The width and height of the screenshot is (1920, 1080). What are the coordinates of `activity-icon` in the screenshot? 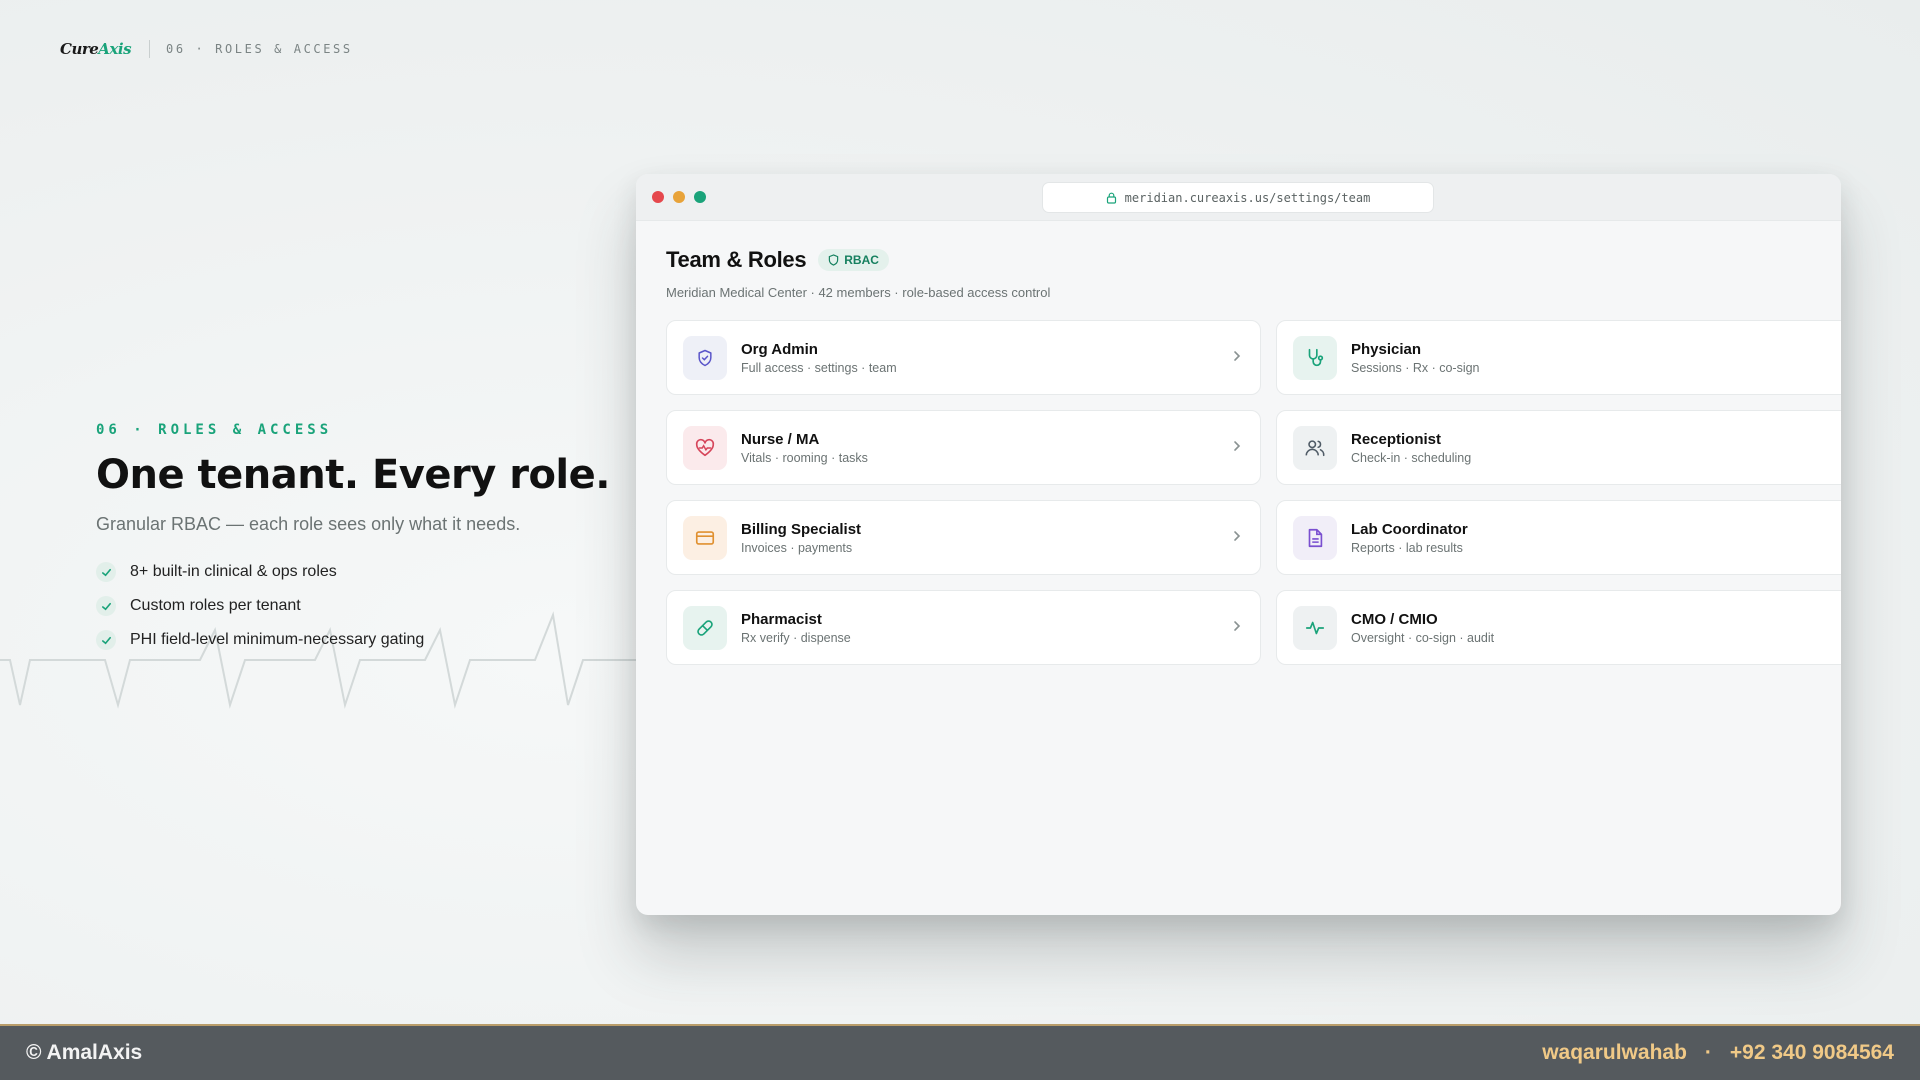 It's located at (1315, 627).